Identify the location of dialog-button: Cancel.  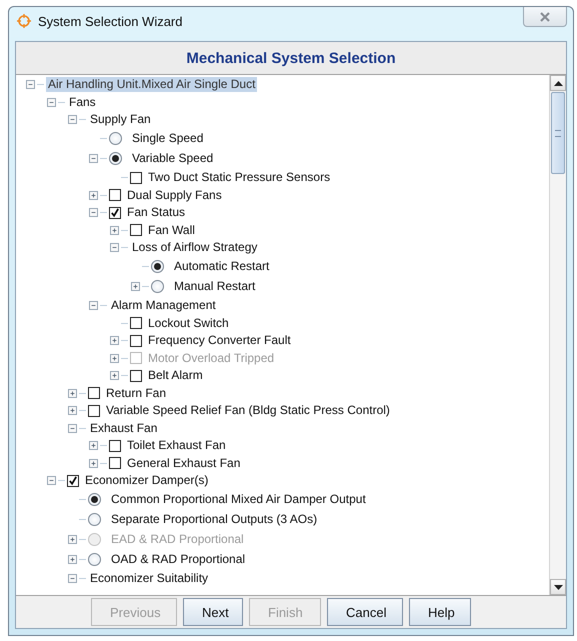
(365, 612).